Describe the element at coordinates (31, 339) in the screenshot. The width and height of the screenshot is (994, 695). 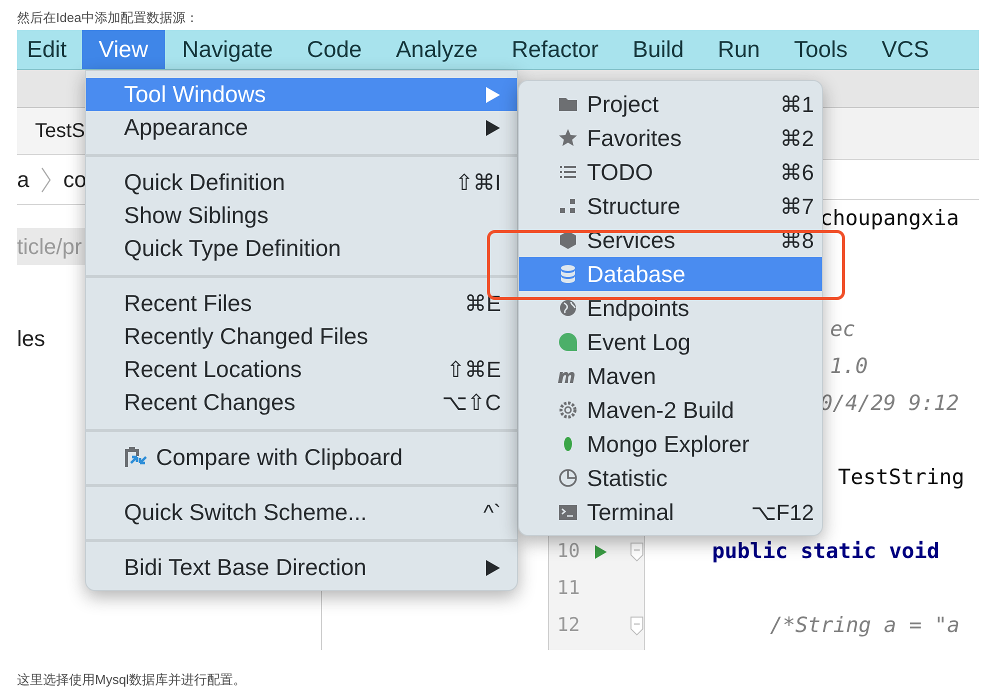
I see `list-text: les` at that location.